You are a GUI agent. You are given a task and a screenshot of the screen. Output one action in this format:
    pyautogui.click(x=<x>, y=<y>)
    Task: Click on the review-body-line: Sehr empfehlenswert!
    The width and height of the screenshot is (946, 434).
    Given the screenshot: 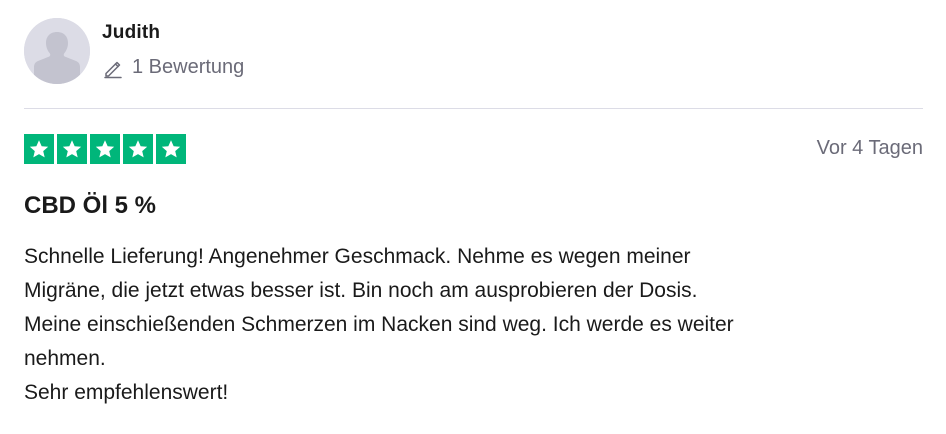 What is the action you would take?
    pyautogui.click(x=126, y=392)
    